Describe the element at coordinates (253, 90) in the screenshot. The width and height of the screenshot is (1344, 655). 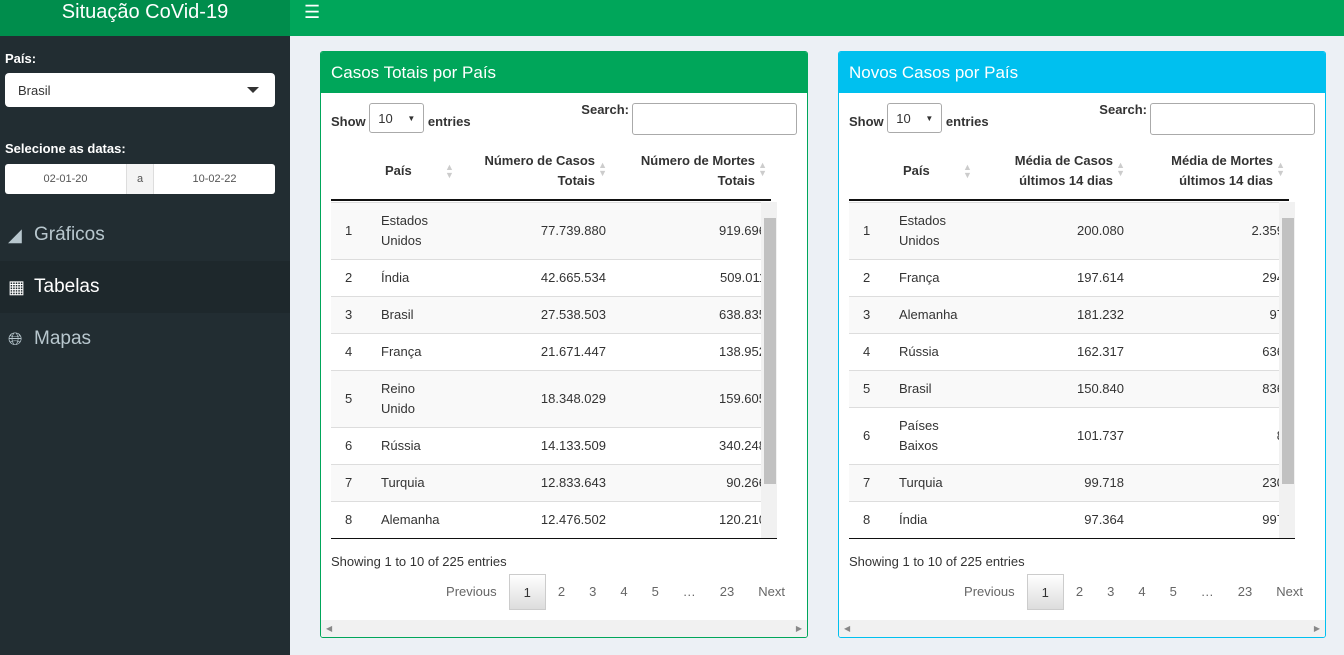
I see `caret-down-icon` at that location.